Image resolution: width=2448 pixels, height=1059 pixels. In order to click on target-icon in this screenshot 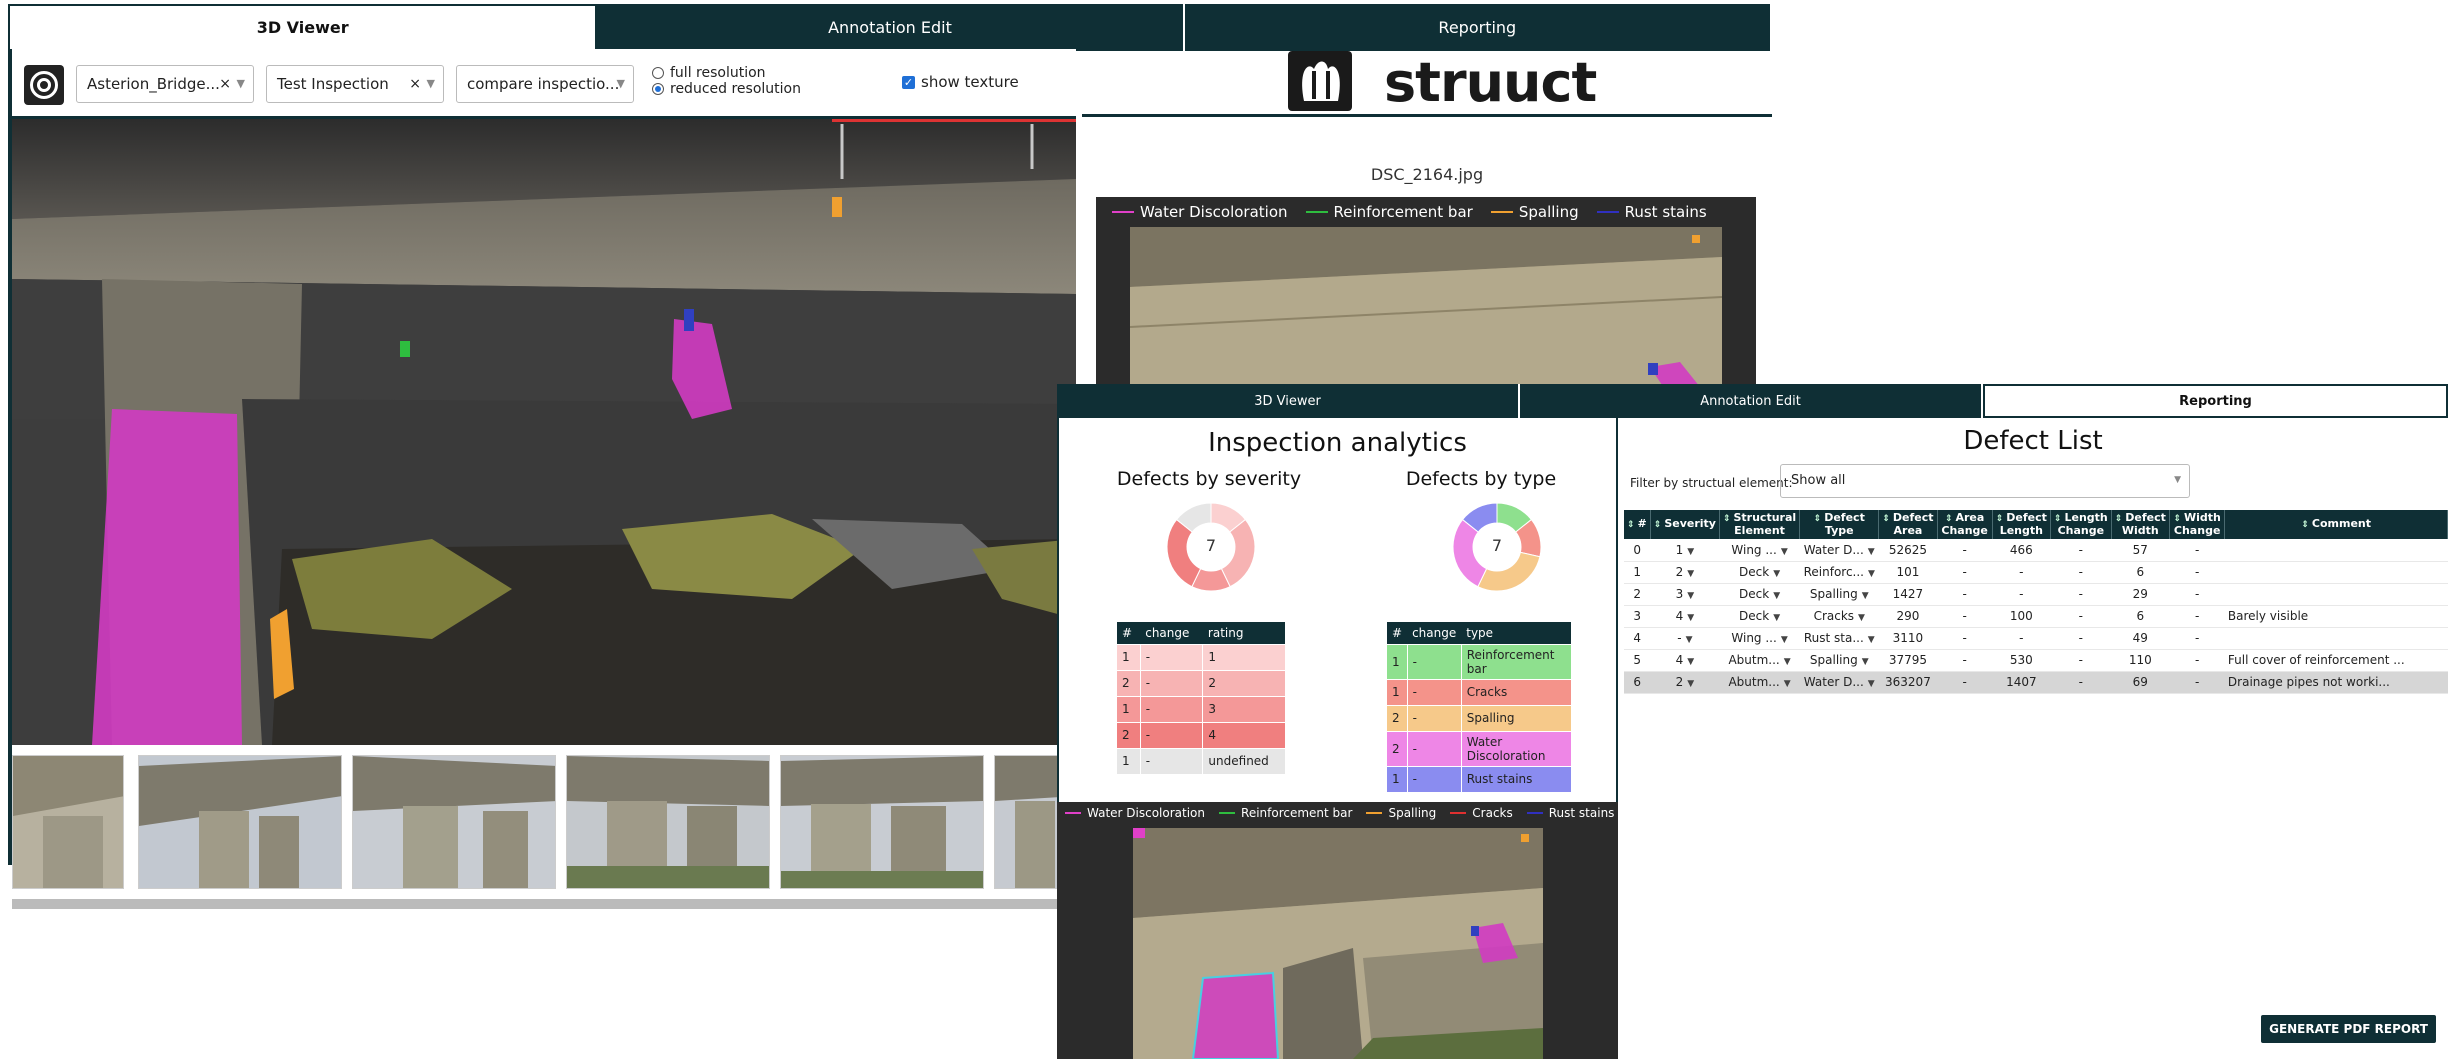, I will do `click(44, 85)`.